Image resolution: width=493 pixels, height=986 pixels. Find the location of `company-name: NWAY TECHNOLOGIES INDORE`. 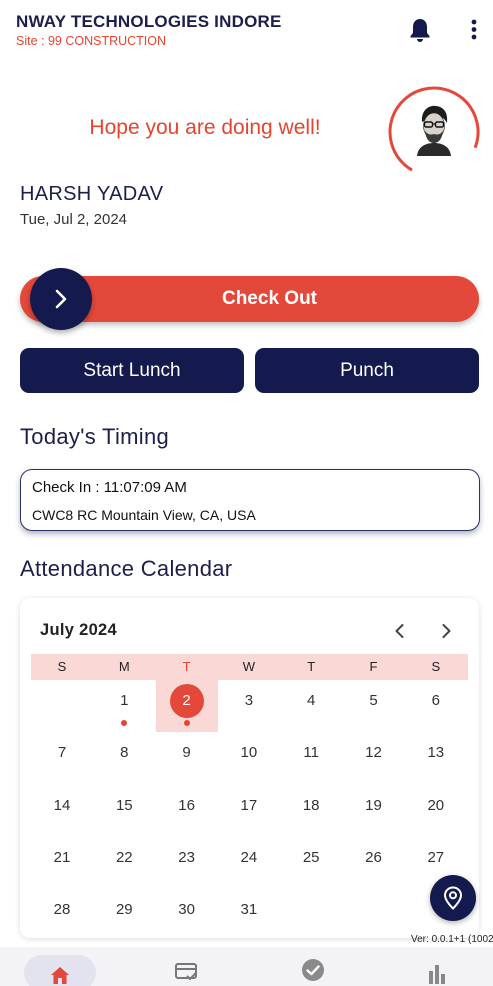

company-name: NWAY TECHNOLOGIES INDORE is located at coordinates (149, 21).